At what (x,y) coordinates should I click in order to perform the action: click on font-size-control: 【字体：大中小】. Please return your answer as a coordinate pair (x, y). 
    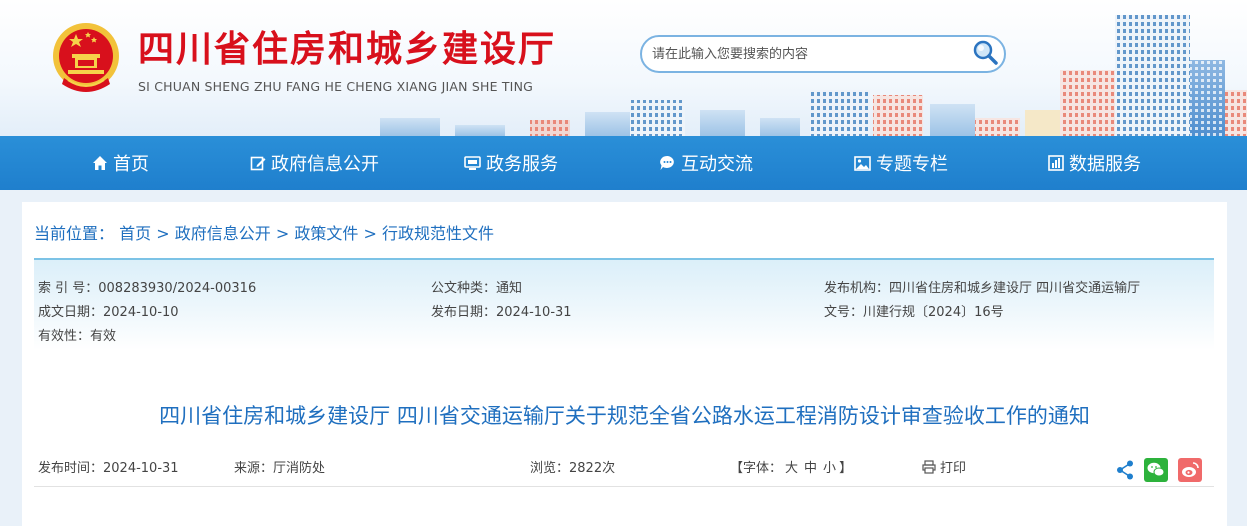
    Looking at the image, I should click on (791, 466).